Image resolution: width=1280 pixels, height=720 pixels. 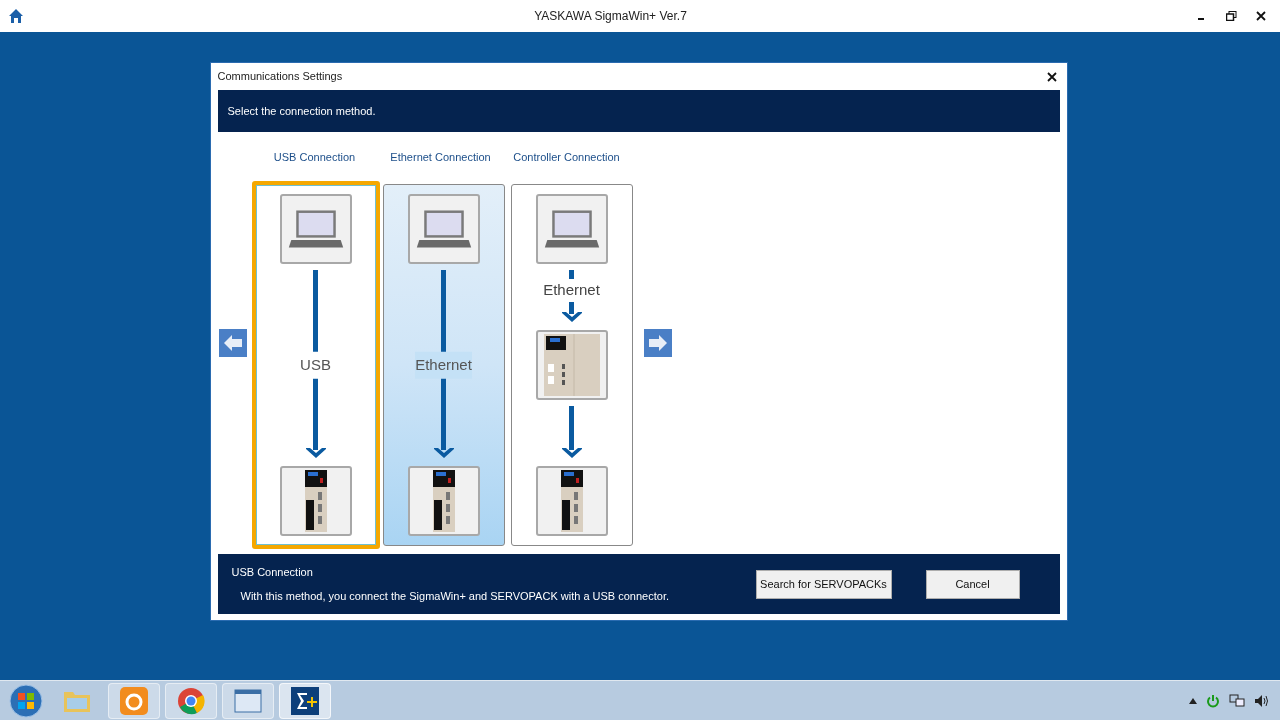 I want to click on start-button-icon, so click(x=26, y=700).